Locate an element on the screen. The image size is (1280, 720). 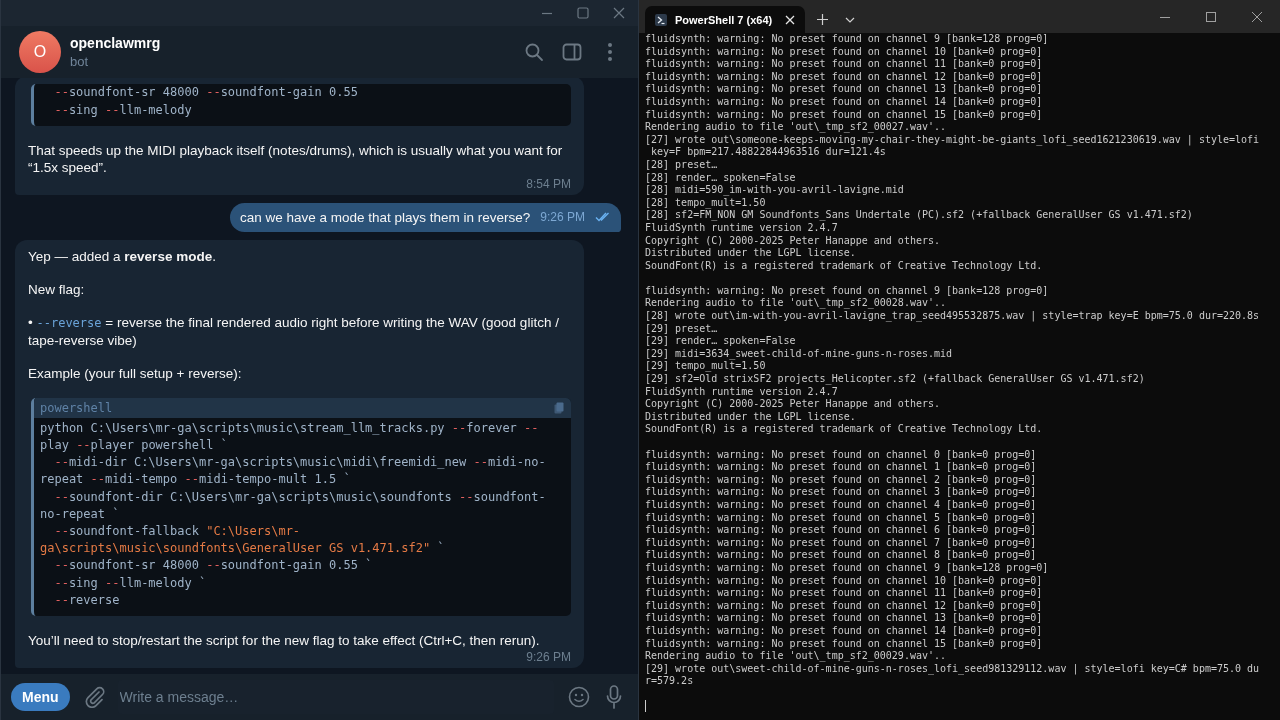
terminal-line: [29] wrote out\sweet-child-of-mine-guns-n-roses_lofi_seed981329112.wav | style=lofi key=C# bpm=75.0 du is located at coordinates (953, 669).